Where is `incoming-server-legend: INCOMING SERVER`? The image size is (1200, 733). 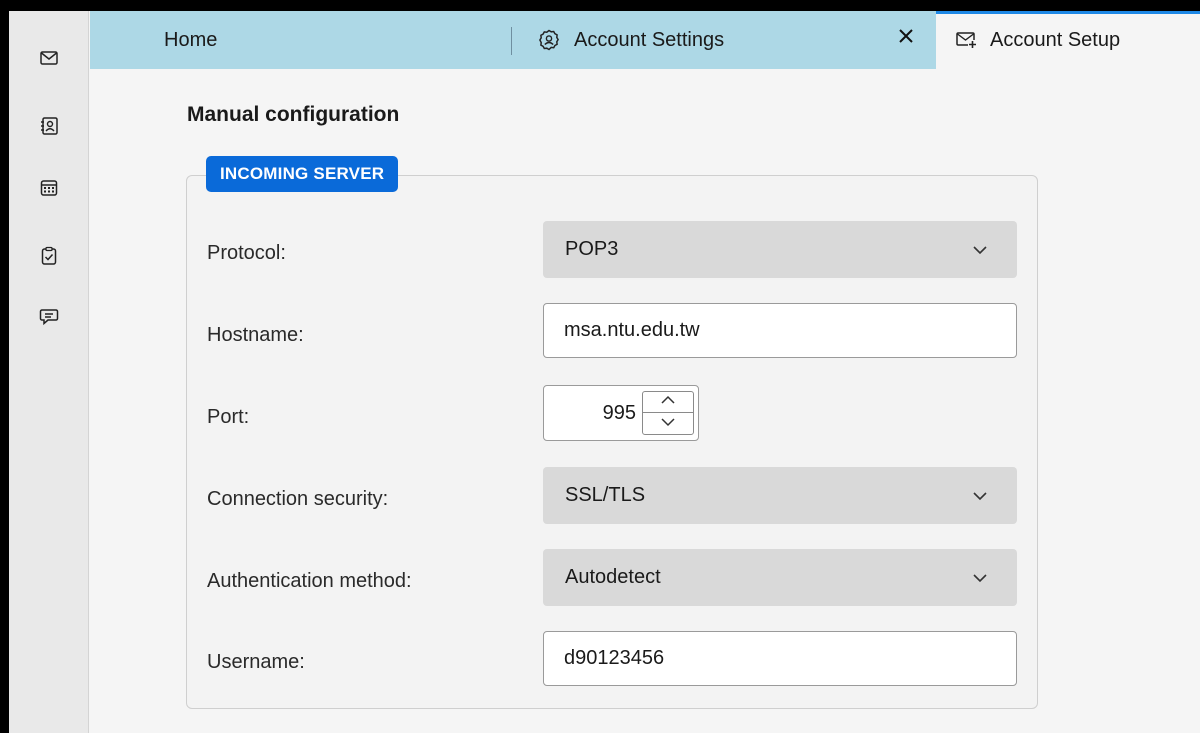
incoming-server-legend: INCOMING SERVER is located at coordinates (302, 174).